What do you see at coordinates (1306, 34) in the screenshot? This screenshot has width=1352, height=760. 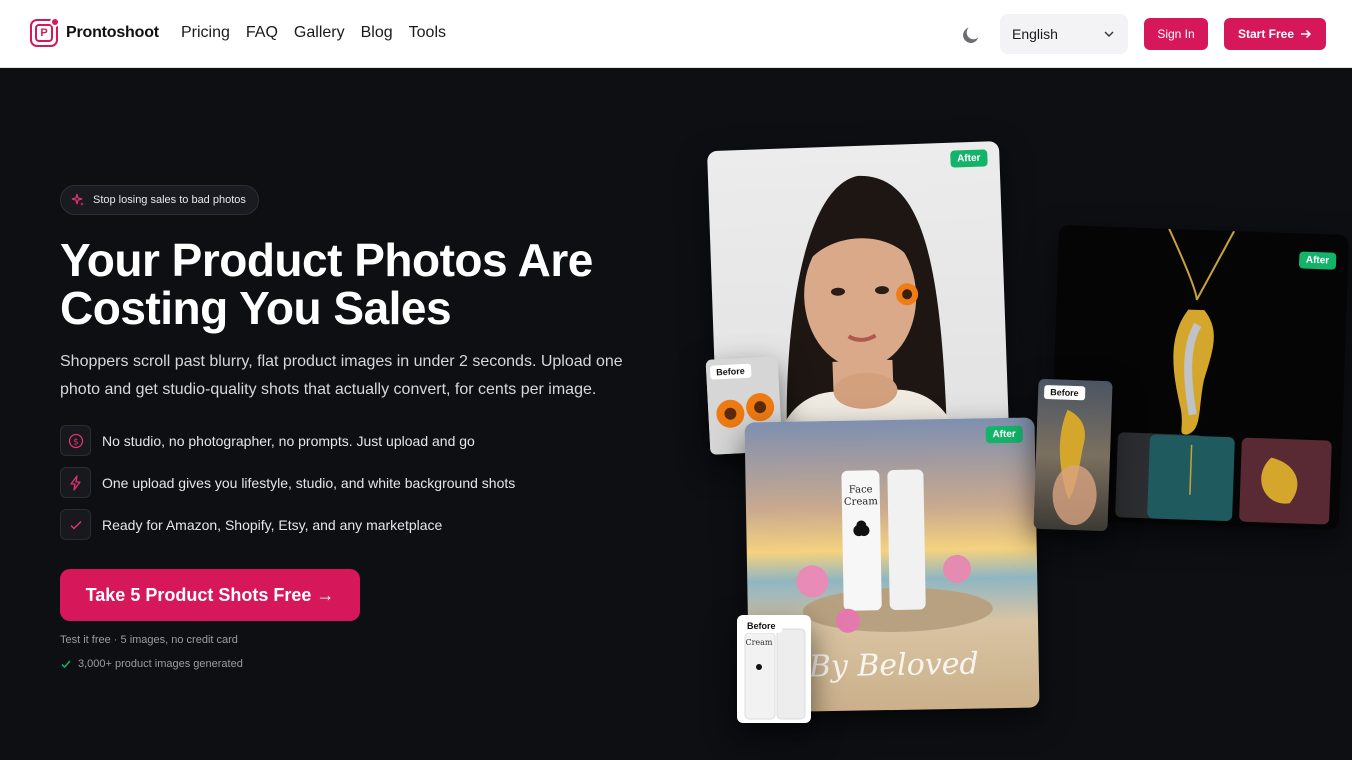 I see `arrow-right-icon` at bounding box center [1306, 34].